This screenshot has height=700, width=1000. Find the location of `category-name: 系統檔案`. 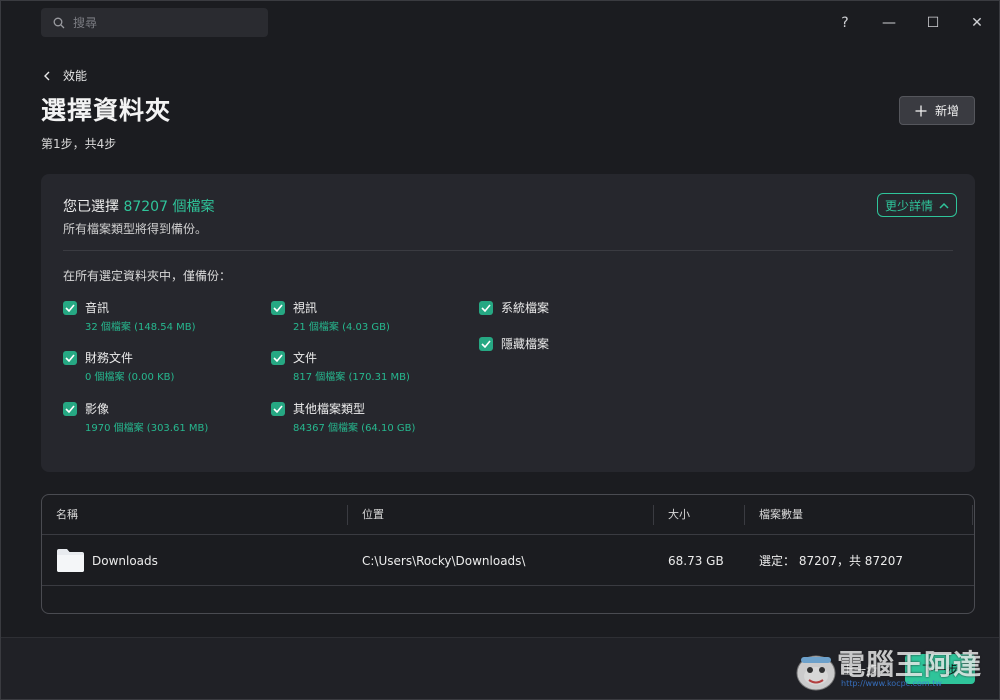

category-name: 系統檔案 is located at coordinates (525, 308).